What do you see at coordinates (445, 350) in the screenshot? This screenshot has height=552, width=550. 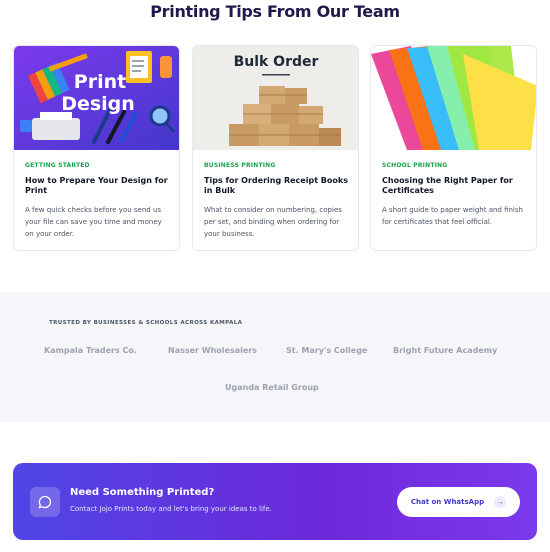 I see `partner-name: Bright Future Academy` at bounding box center [445, 350].